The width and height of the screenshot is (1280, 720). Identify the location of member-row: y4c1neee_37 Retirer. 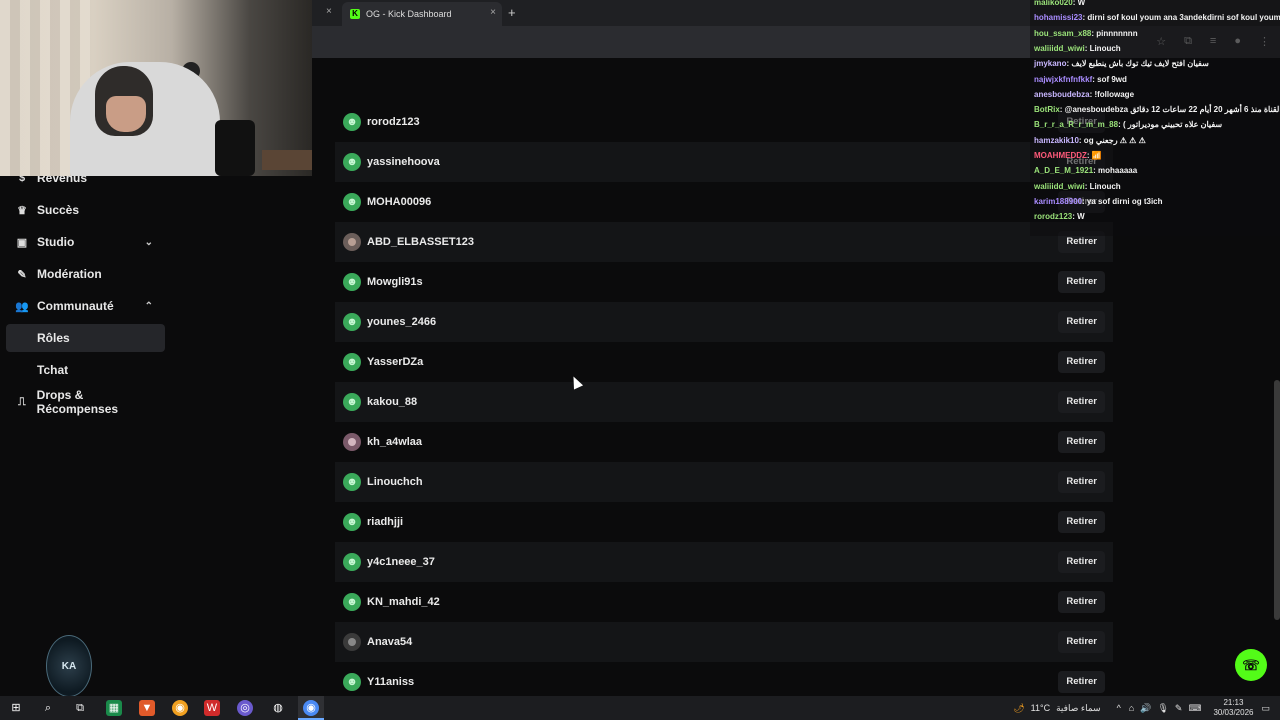
(724, 562).